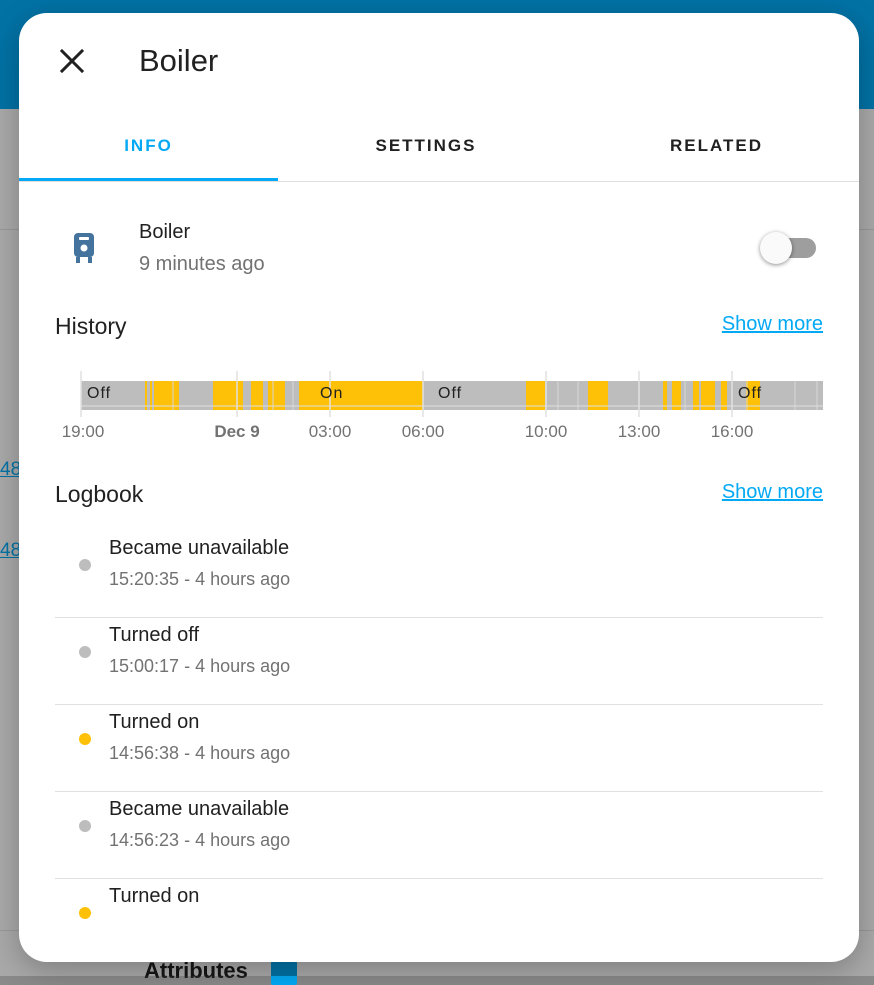 This screenshot has height=985, width=874. I want to click on logbook-entry: Turned off 15:00:17 - 4 hours ago, so click(439, 661).